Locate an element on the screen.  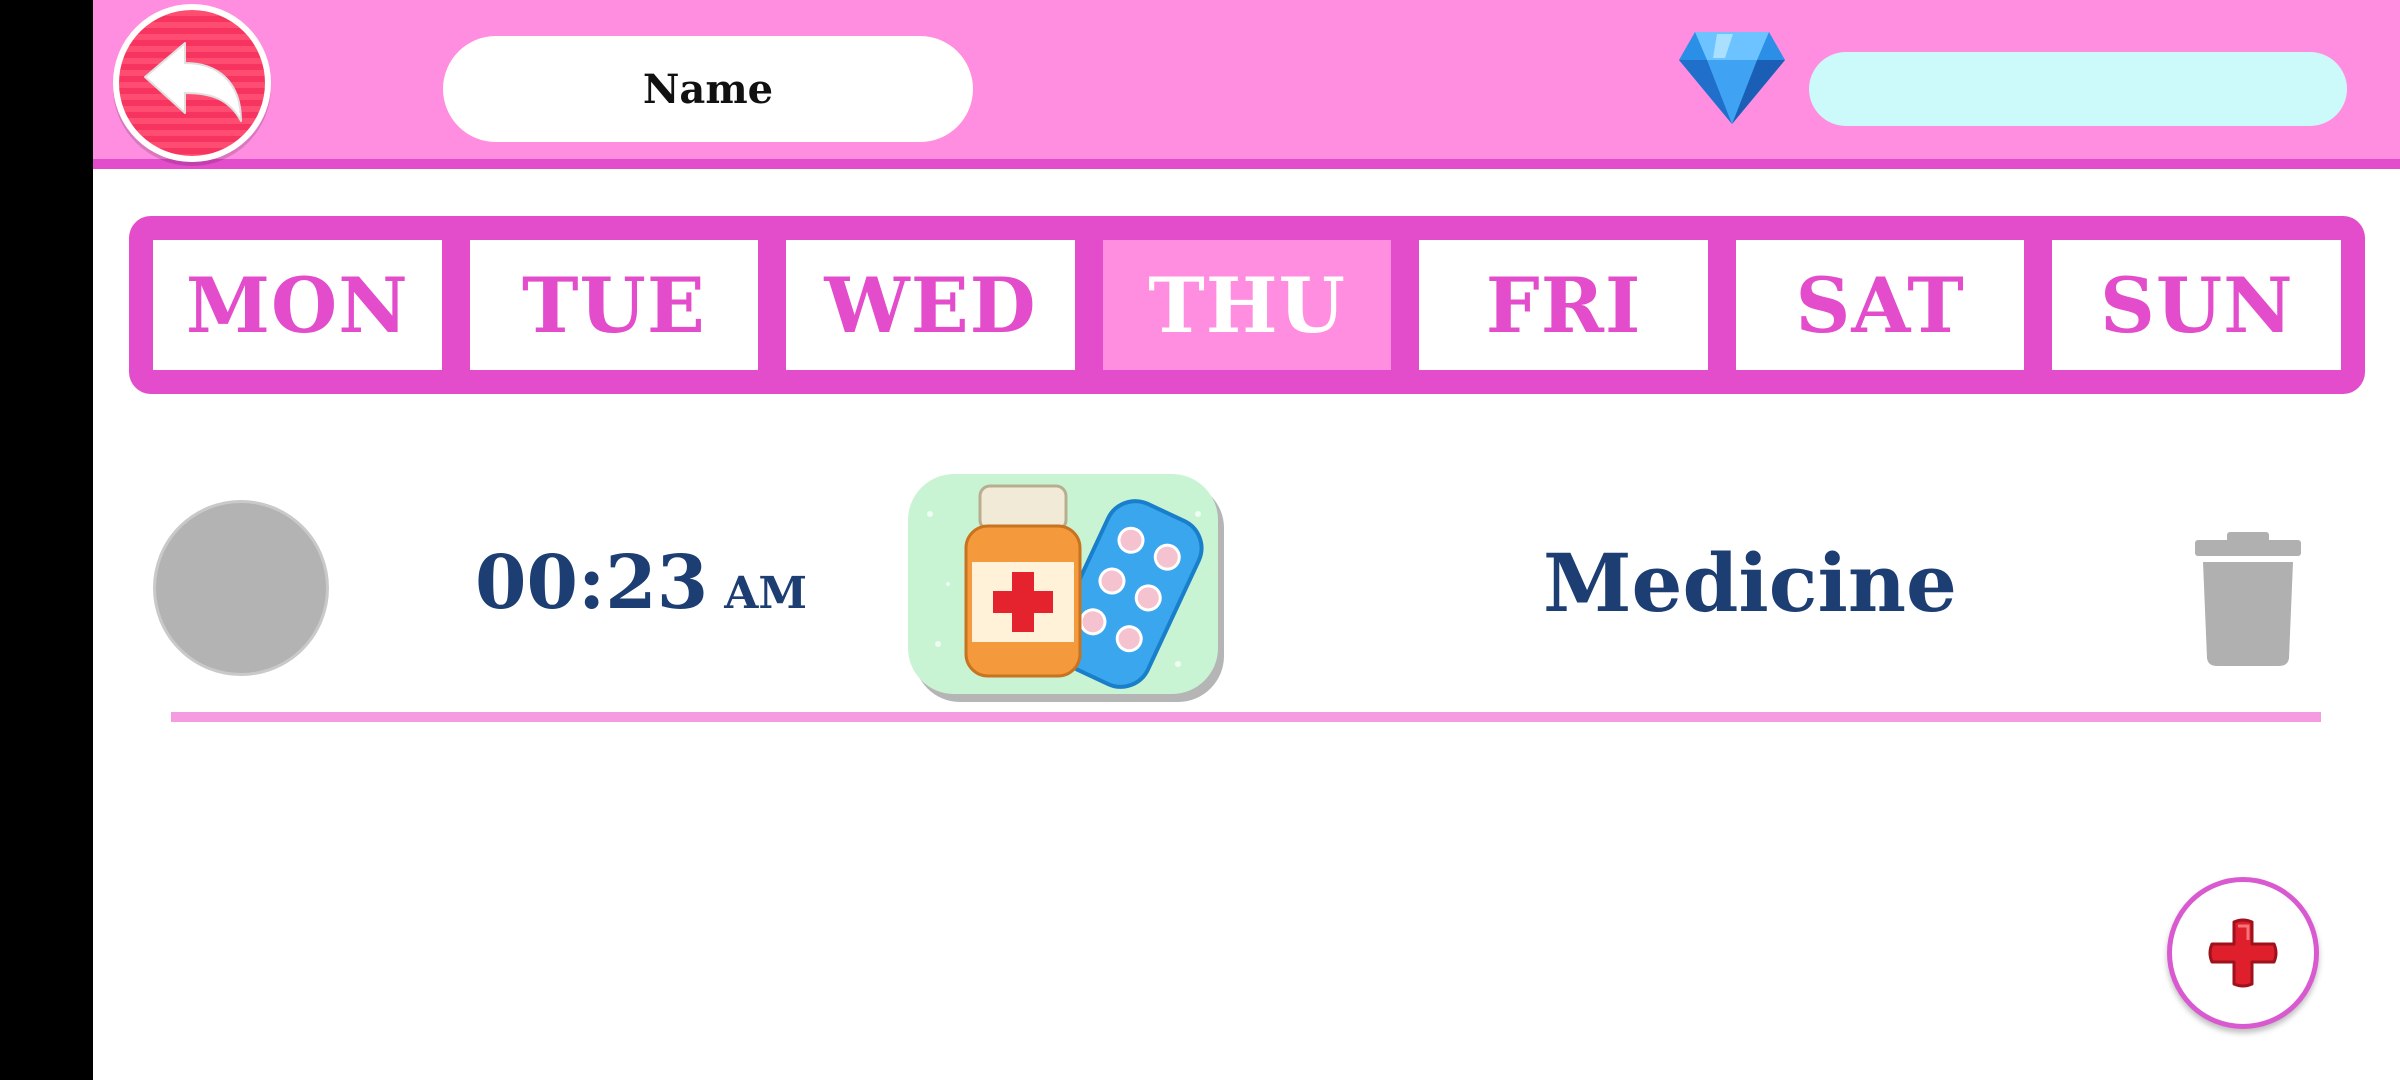
trash-icon is located at coordinates (2248, 599).